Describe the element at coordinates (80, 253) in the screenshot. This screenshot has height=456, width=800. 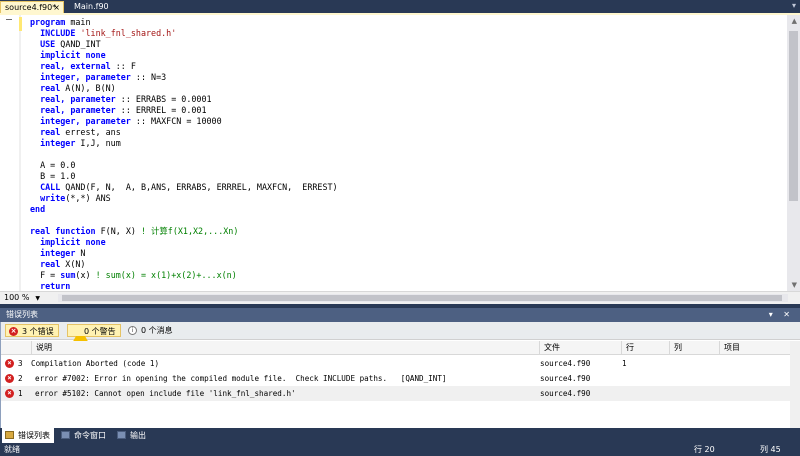
I see `code-token: N` at that location.